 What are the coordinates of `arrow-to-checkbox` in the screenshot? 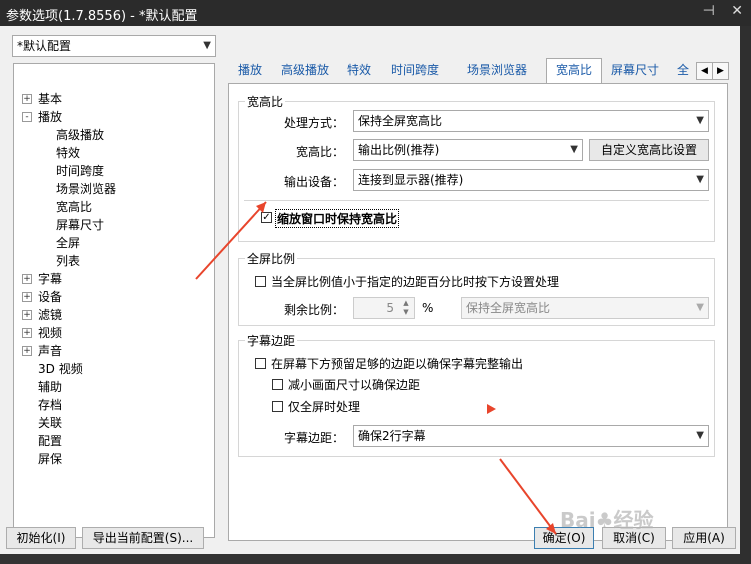 It's located at (231, 240).